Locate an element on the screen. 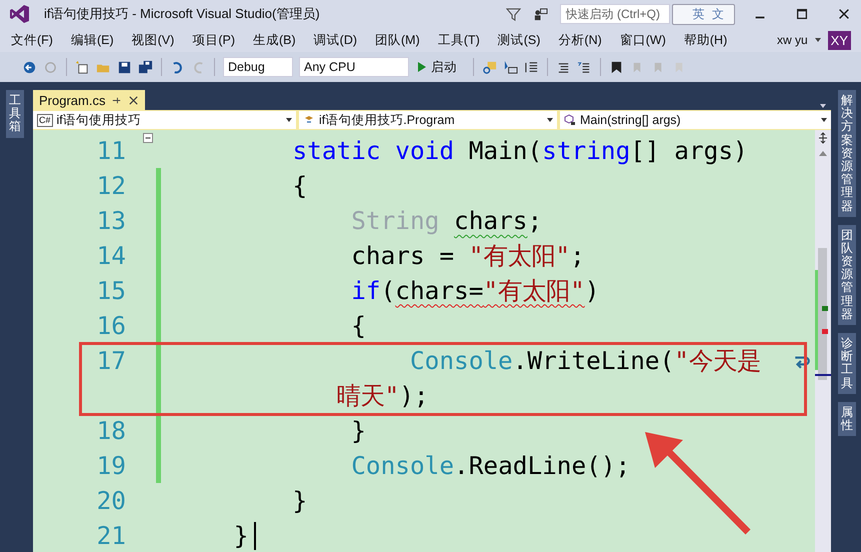  account-avatar: XY is located at coordinates (839, 40).